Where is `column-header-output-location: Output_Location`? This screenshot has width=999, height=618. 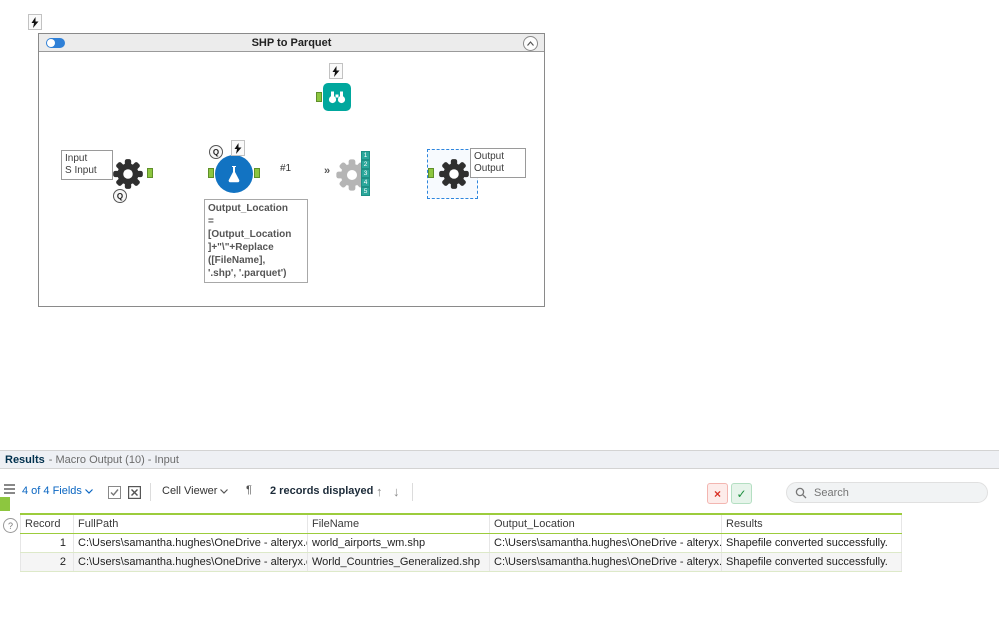
column-header-output-location: Output_Location is located at coordinates (606, 524).